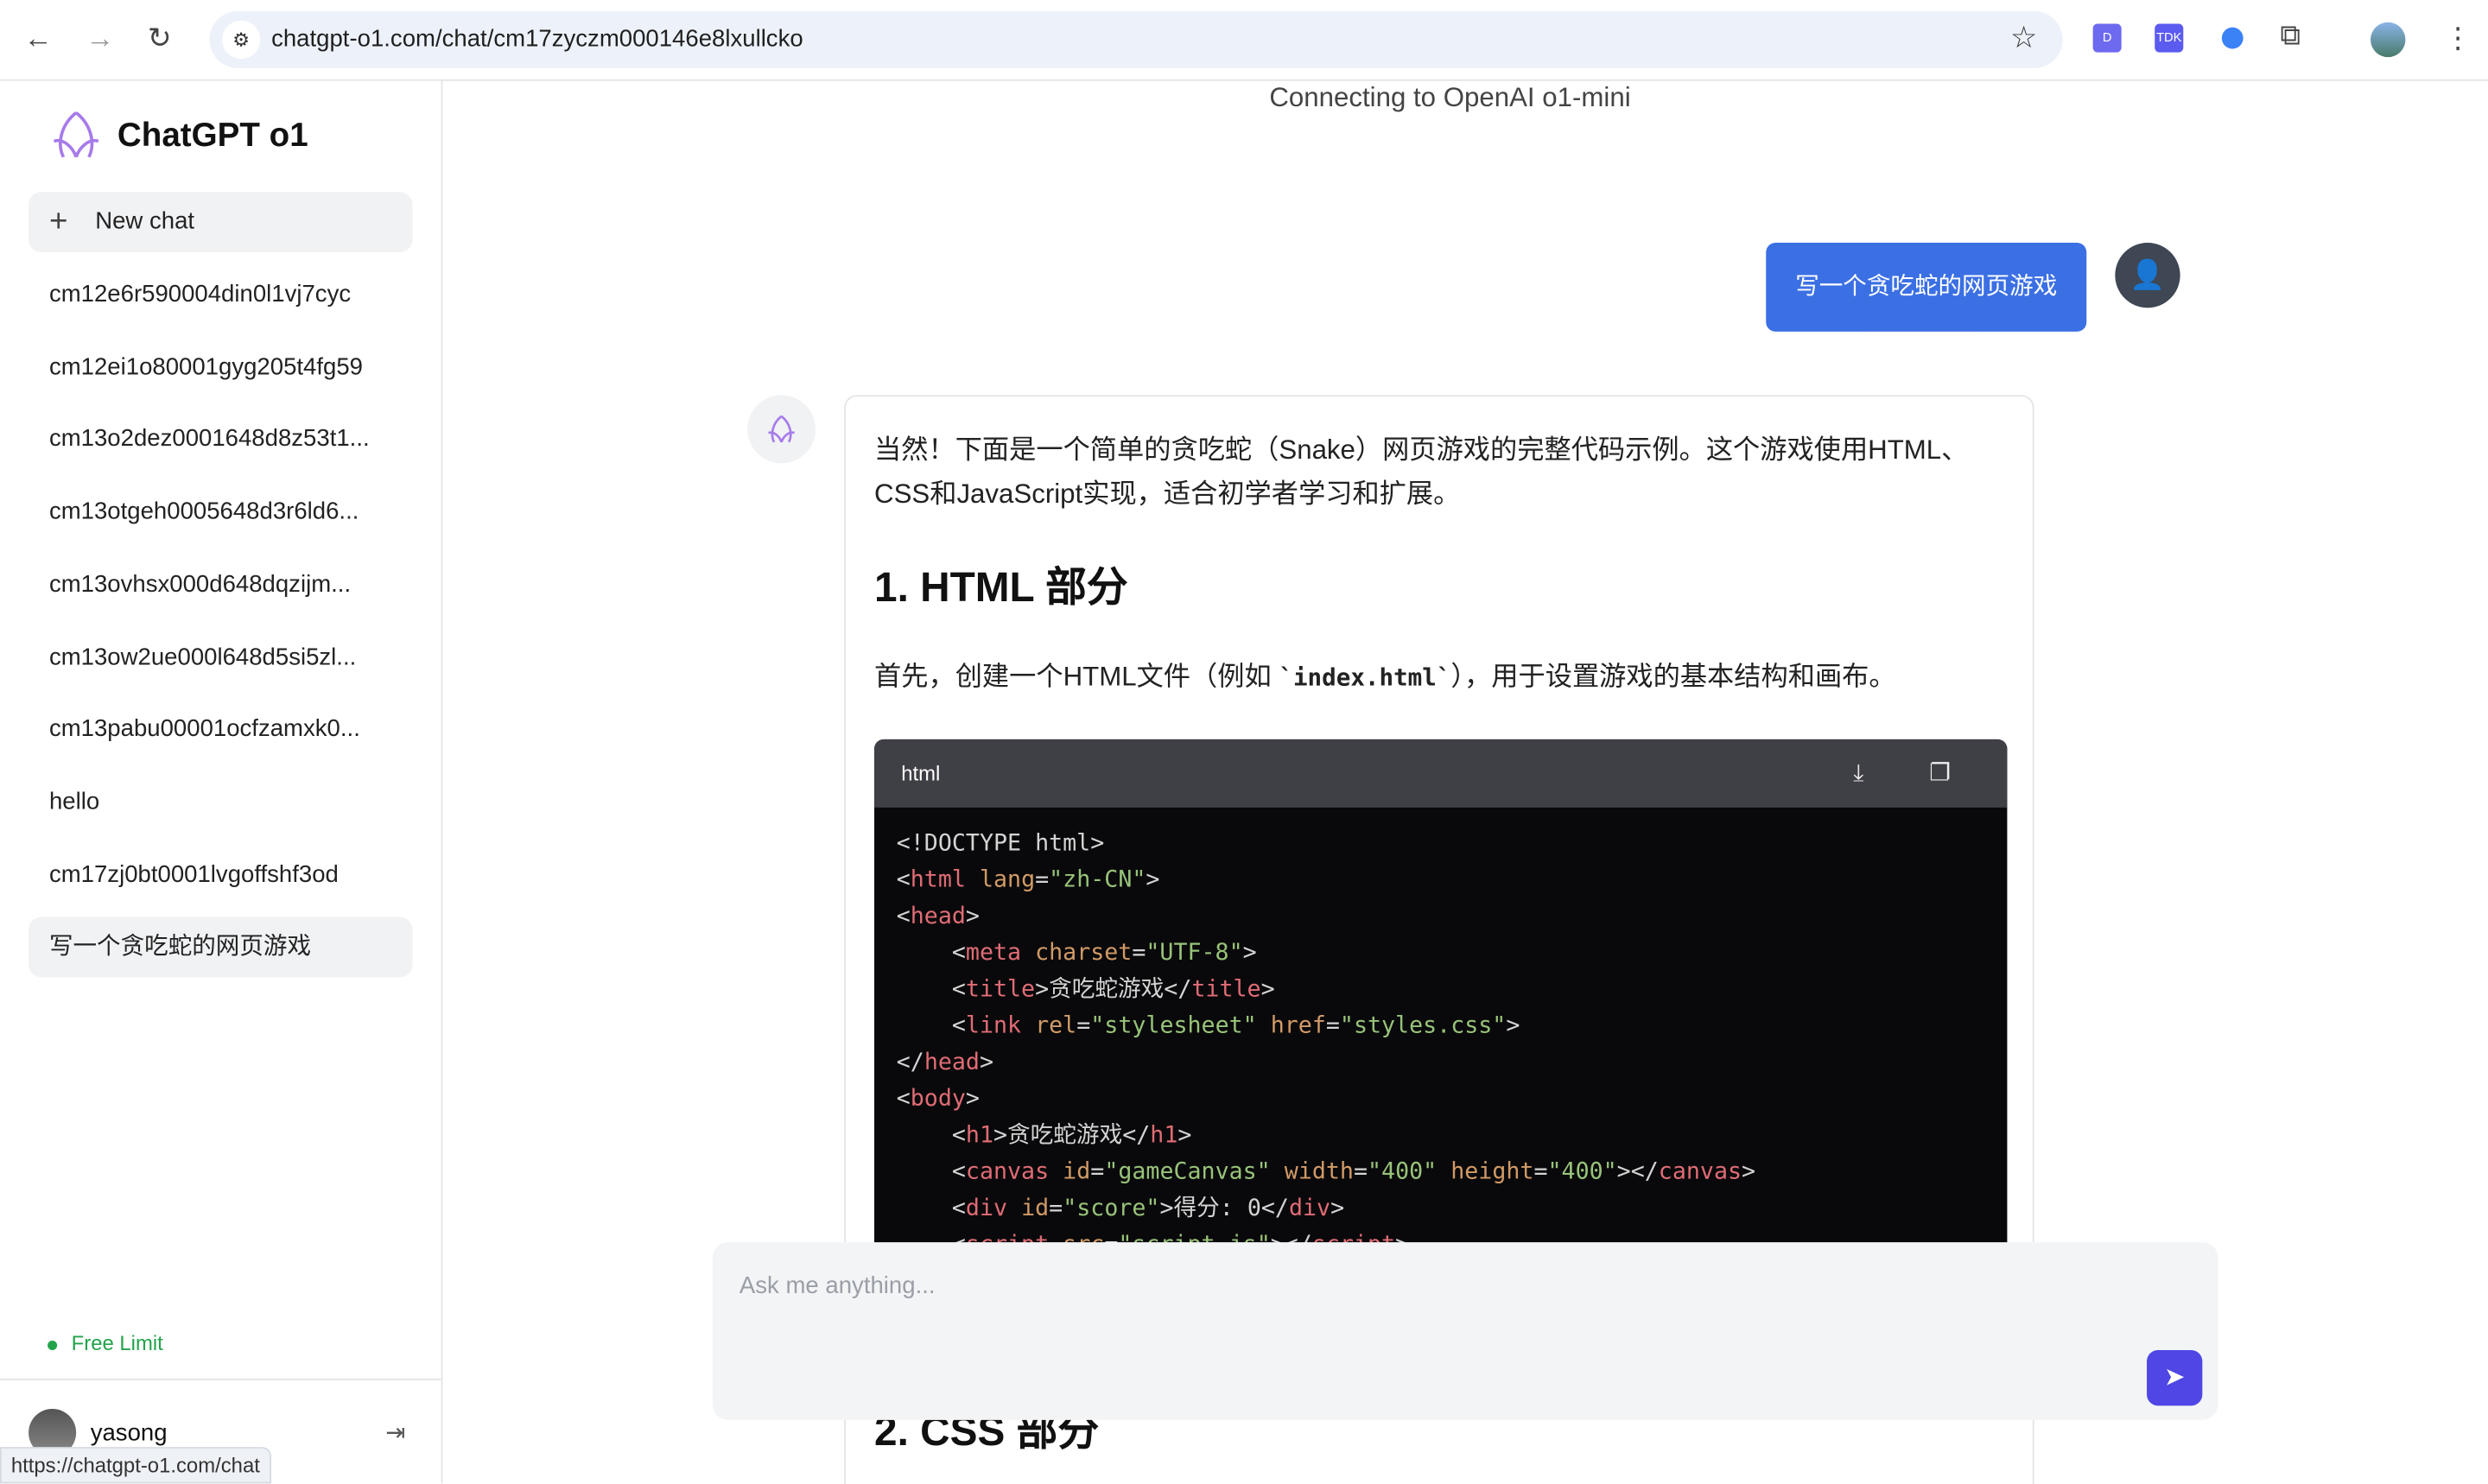  What do you see at coordinates (395, 1432) in the screenshot?
I see `logout-icon: ⇥` at bounding box center [395, 1432].